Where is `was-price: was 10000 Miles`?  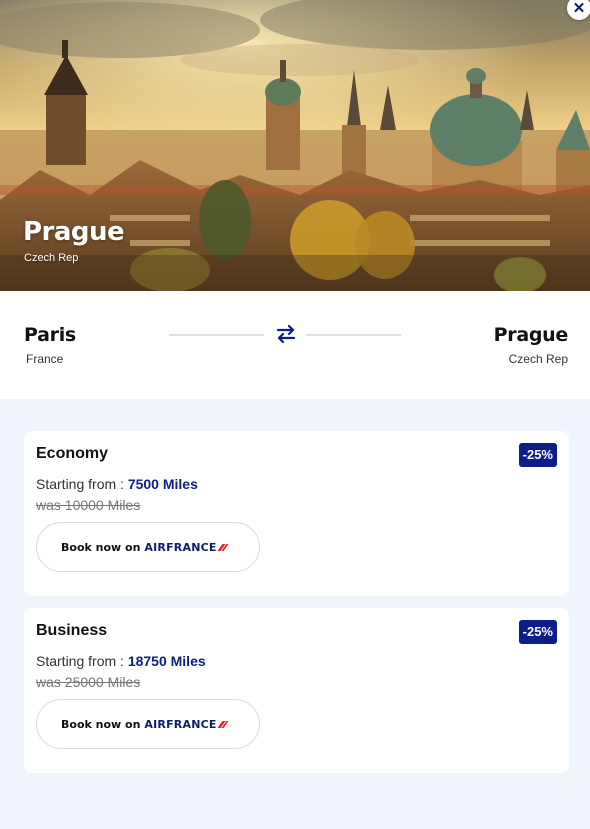 was-price: was 10000 Miles is located at coordinates (88, 505).